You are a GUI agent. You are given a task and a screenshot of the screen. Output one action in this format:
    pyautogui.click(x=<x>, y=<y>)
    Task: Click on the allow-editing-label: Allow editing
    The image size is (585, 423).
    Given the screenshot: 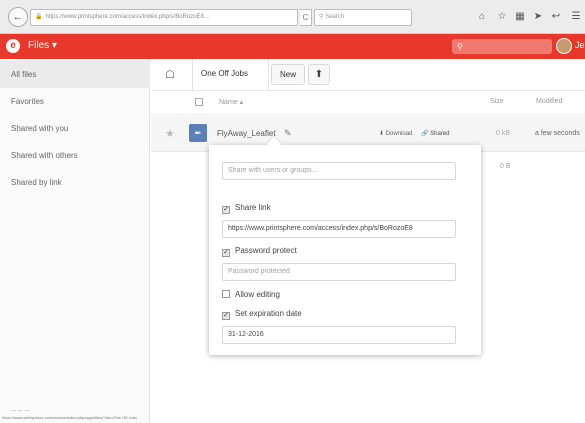 What is the action you would take?
    pyautogui.click(x=257, y=294)
    